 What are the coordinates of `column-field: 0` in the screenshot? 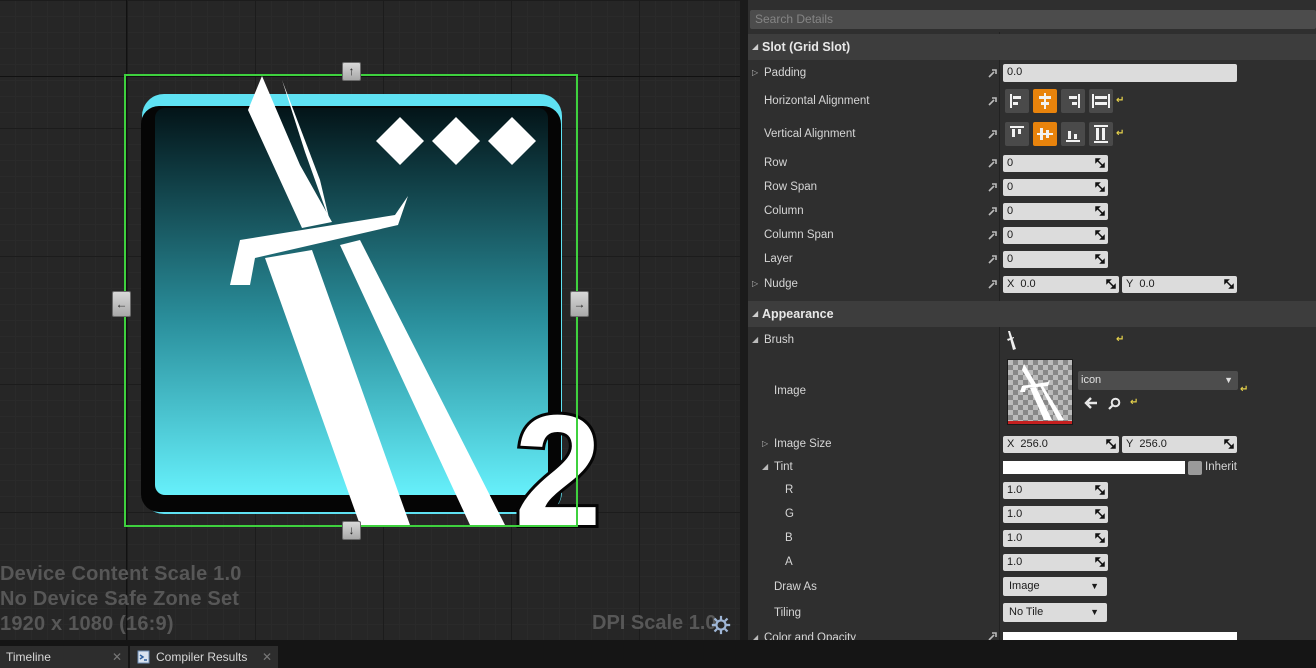 It's located at (1055, 211).